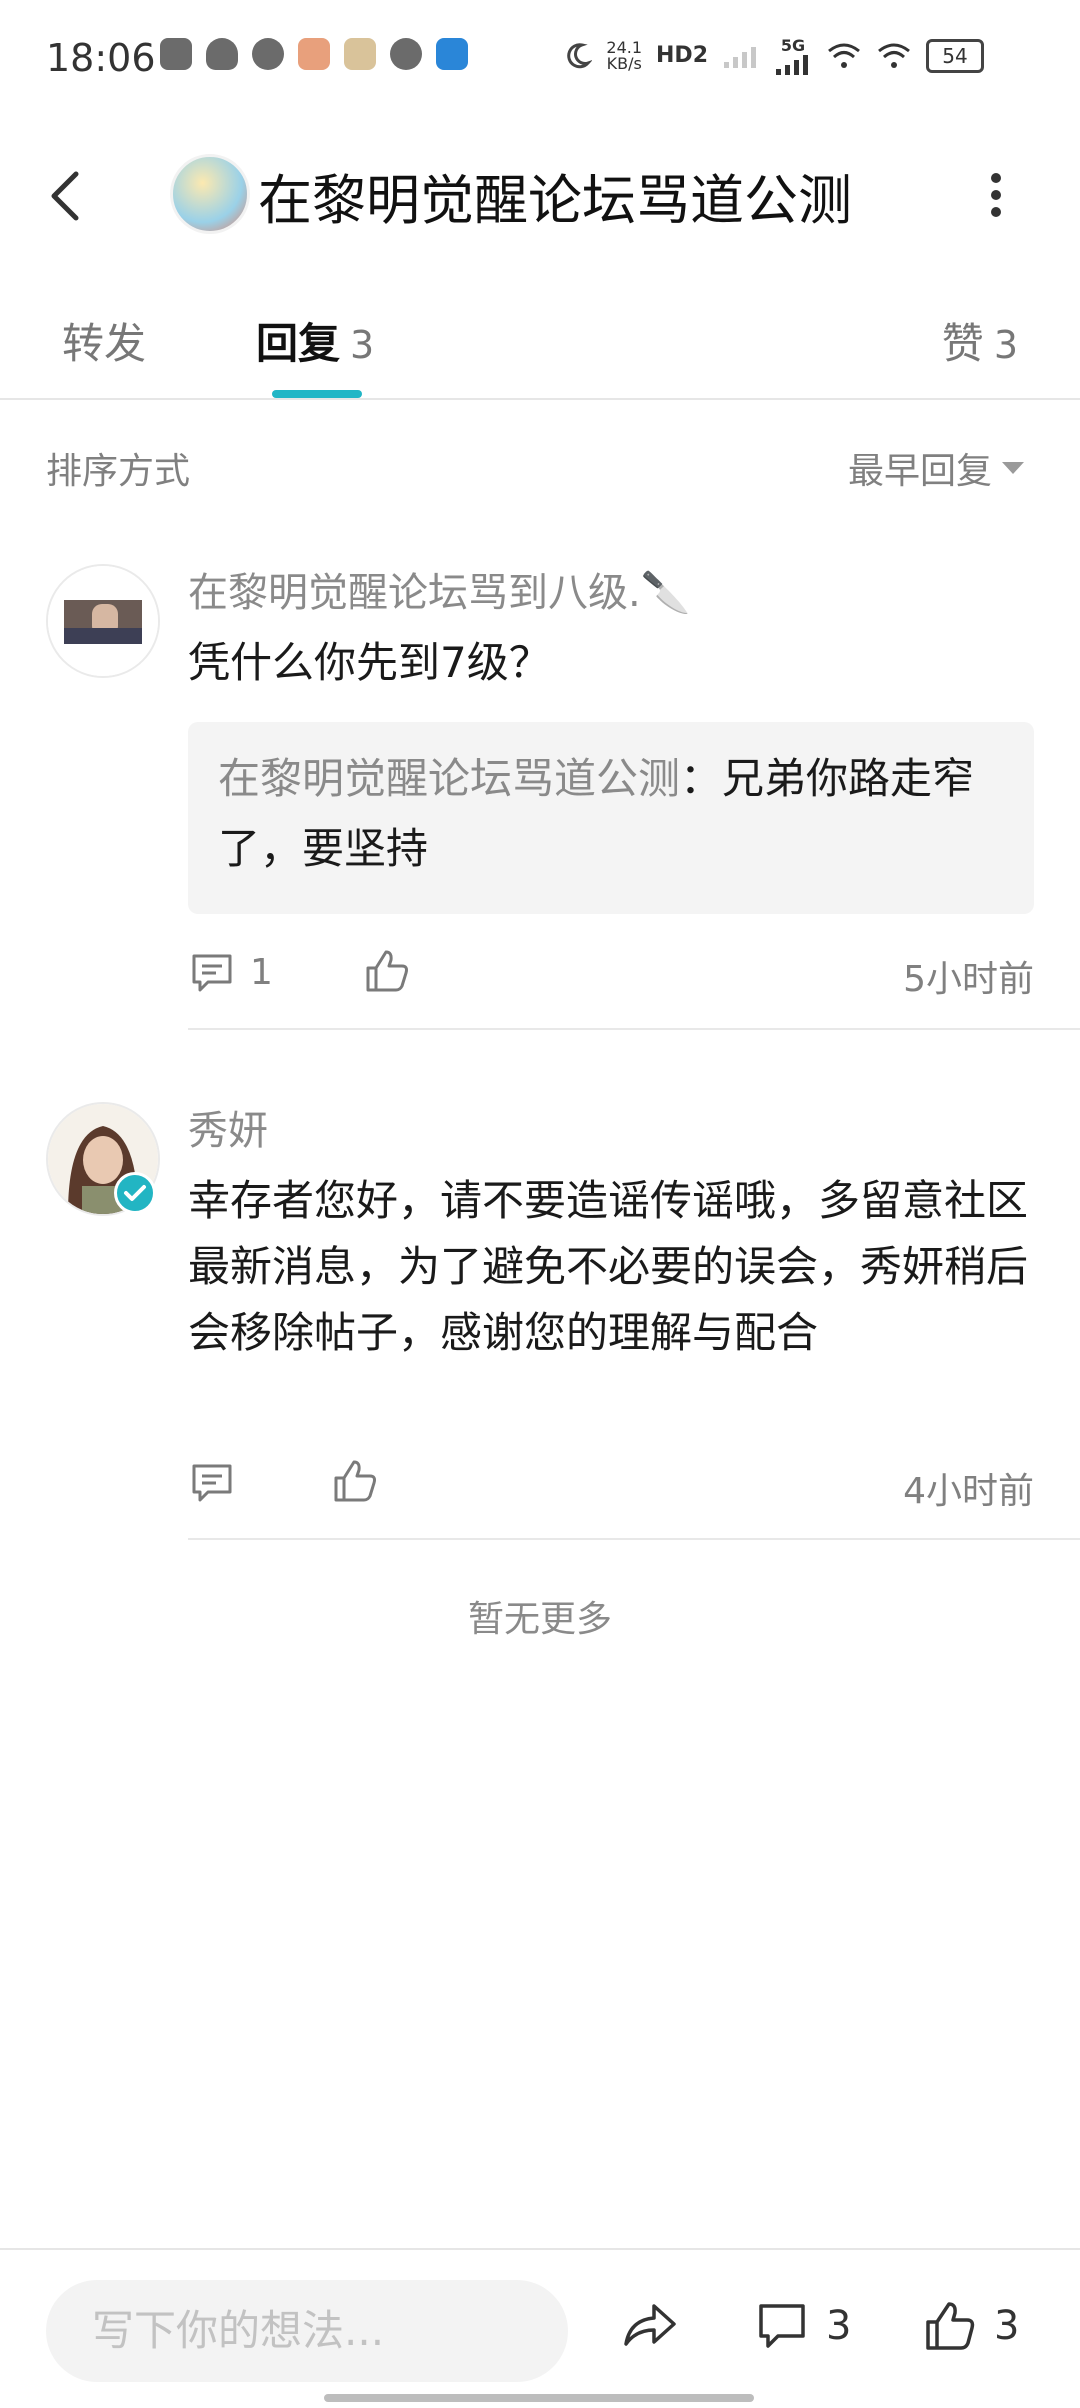  What do you see at coordinates (624, 63) in the screenshot?
I see `net-speed-unit: KB/s` at bounding box center [624, 63].